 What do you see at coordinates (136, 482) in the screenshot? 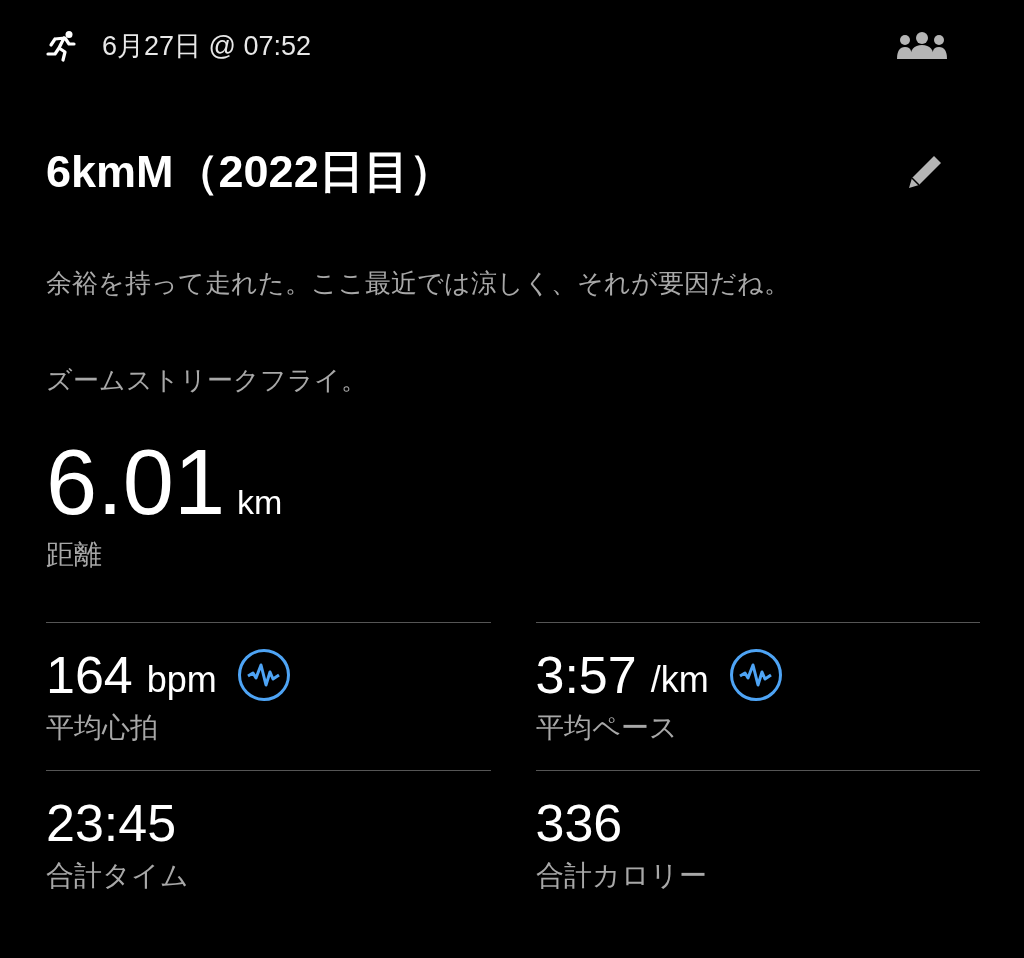
I see `distance-value: 6.01` at bounding box center [136, 482].